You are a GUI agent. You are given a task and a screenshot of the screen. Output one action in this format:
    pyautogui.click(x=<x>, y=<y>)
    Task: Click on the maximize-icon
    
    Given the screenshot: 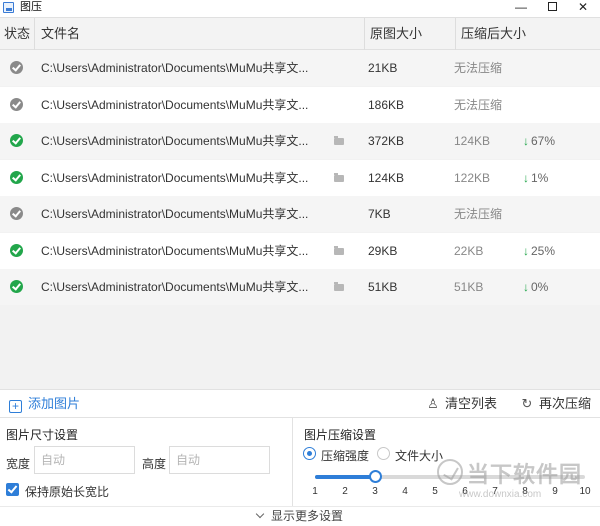 What is the action you would take?
    pyautogui.click(x=552, y=6)
    